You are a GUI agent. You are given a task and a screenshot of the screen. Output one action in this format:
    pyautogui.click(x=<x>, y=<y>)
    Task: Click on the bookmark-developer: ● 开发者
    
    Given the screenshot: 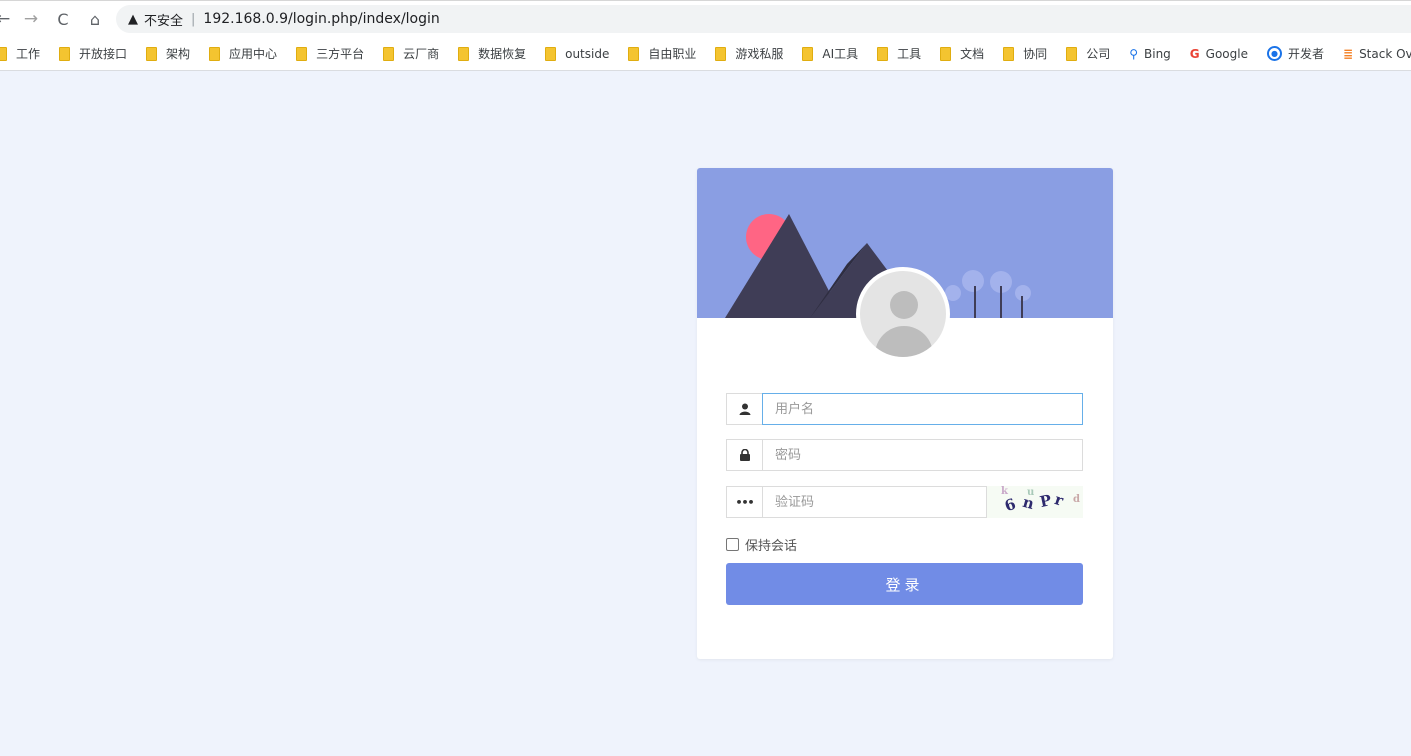 What is the action you would take?
    pyautogui.click(x=1295, y=53)
    